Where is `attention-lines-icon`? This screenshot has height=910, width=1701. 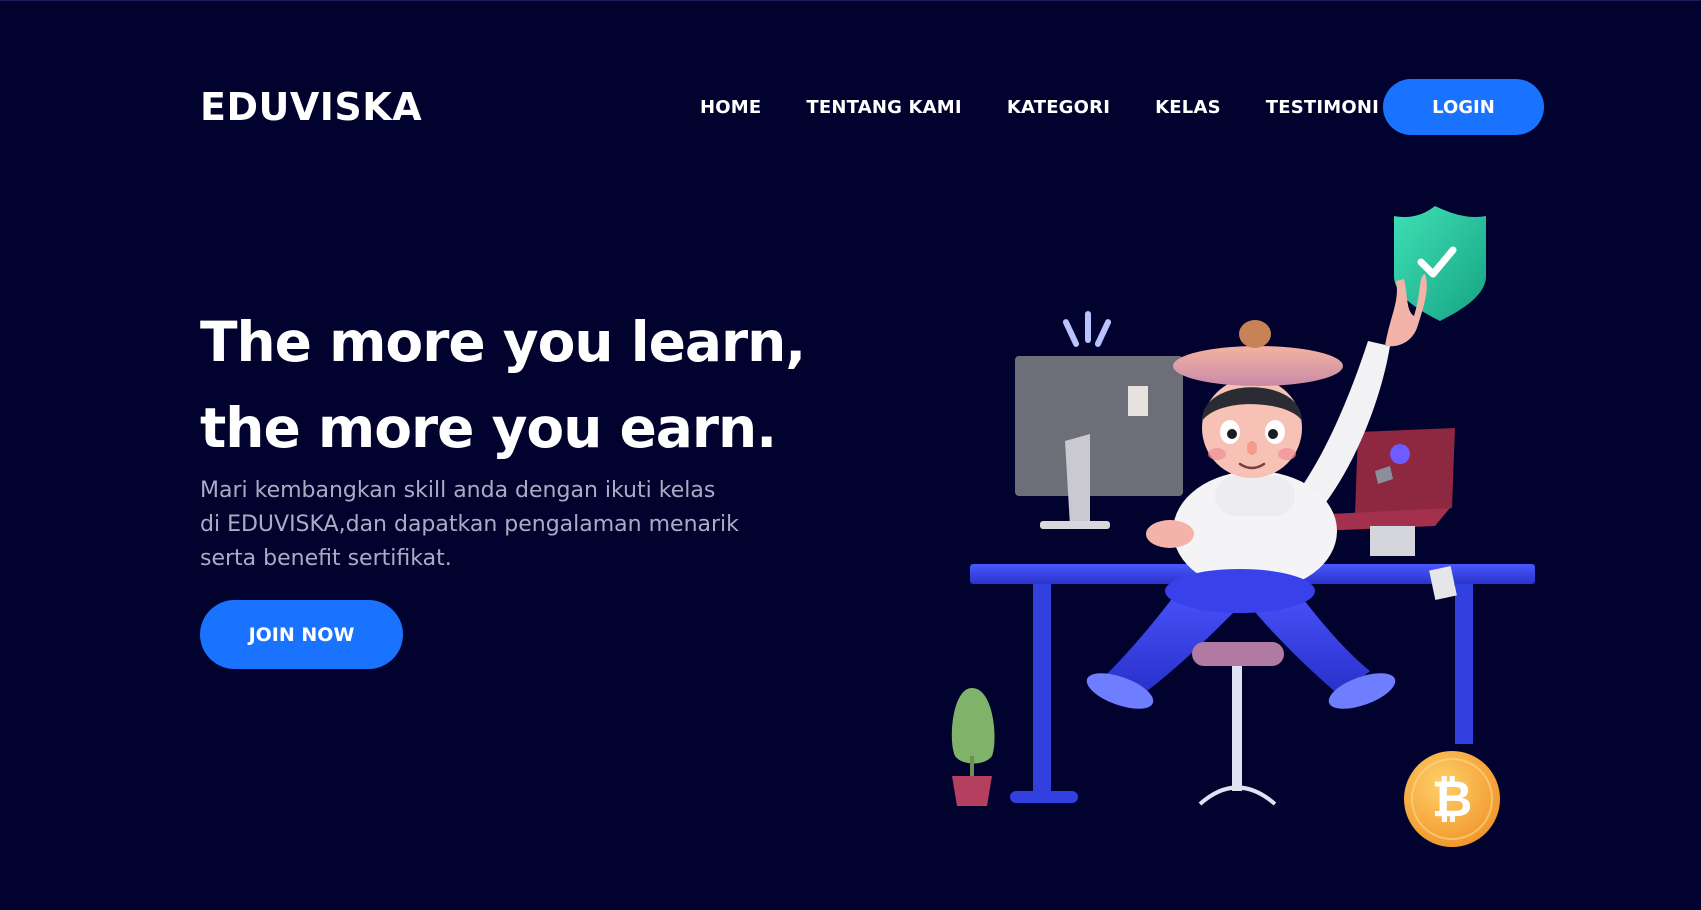 attention-lines-icon is located at coordinates (1087, 329).